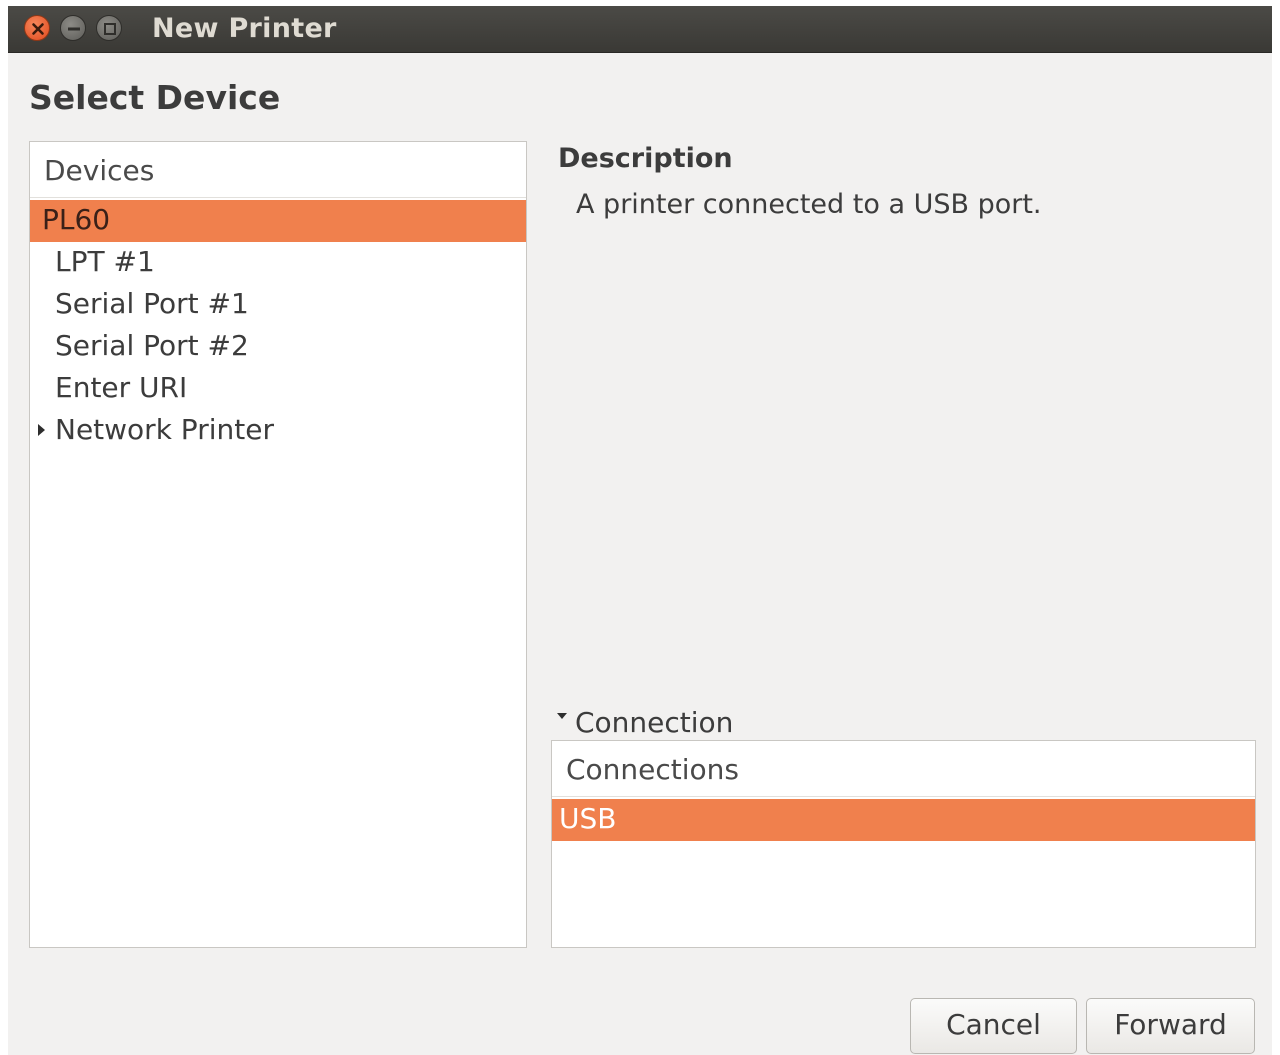 Image resolution: width=1280 pixels, height=1055 pixels. Describe the element at coordinates (121, 387) in the screenshot. I see `device-item-label: Enter URI` at that location.